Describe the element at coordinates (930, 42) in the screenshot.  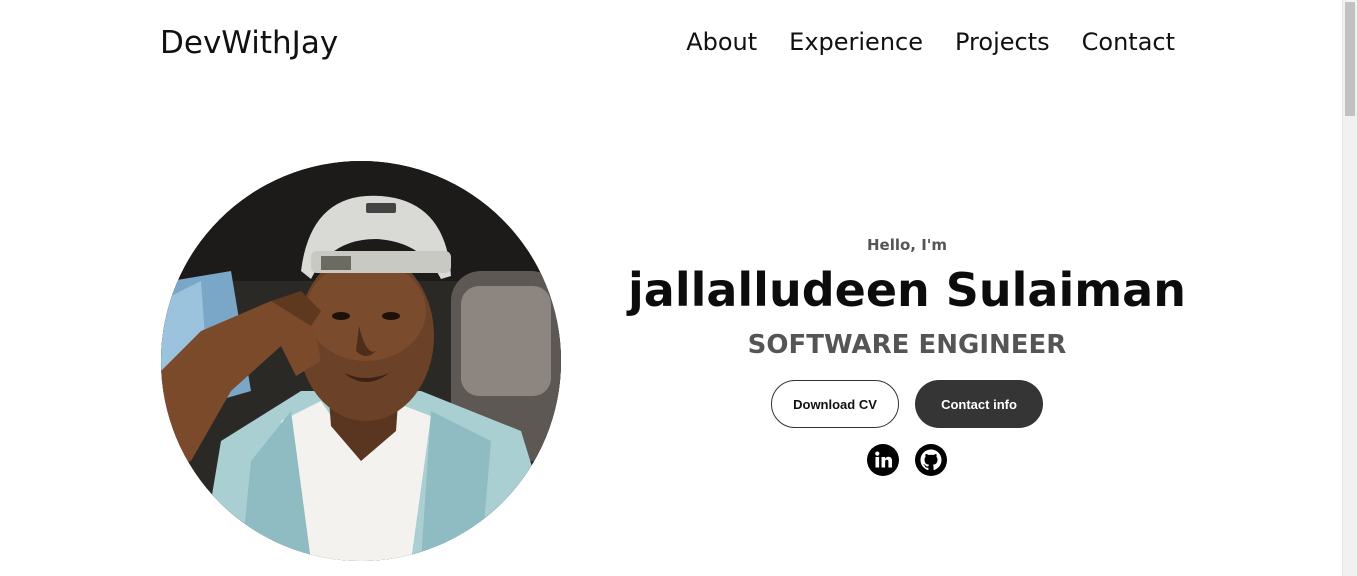
I see `main-nav: About Experience Projects Contact` at that location.